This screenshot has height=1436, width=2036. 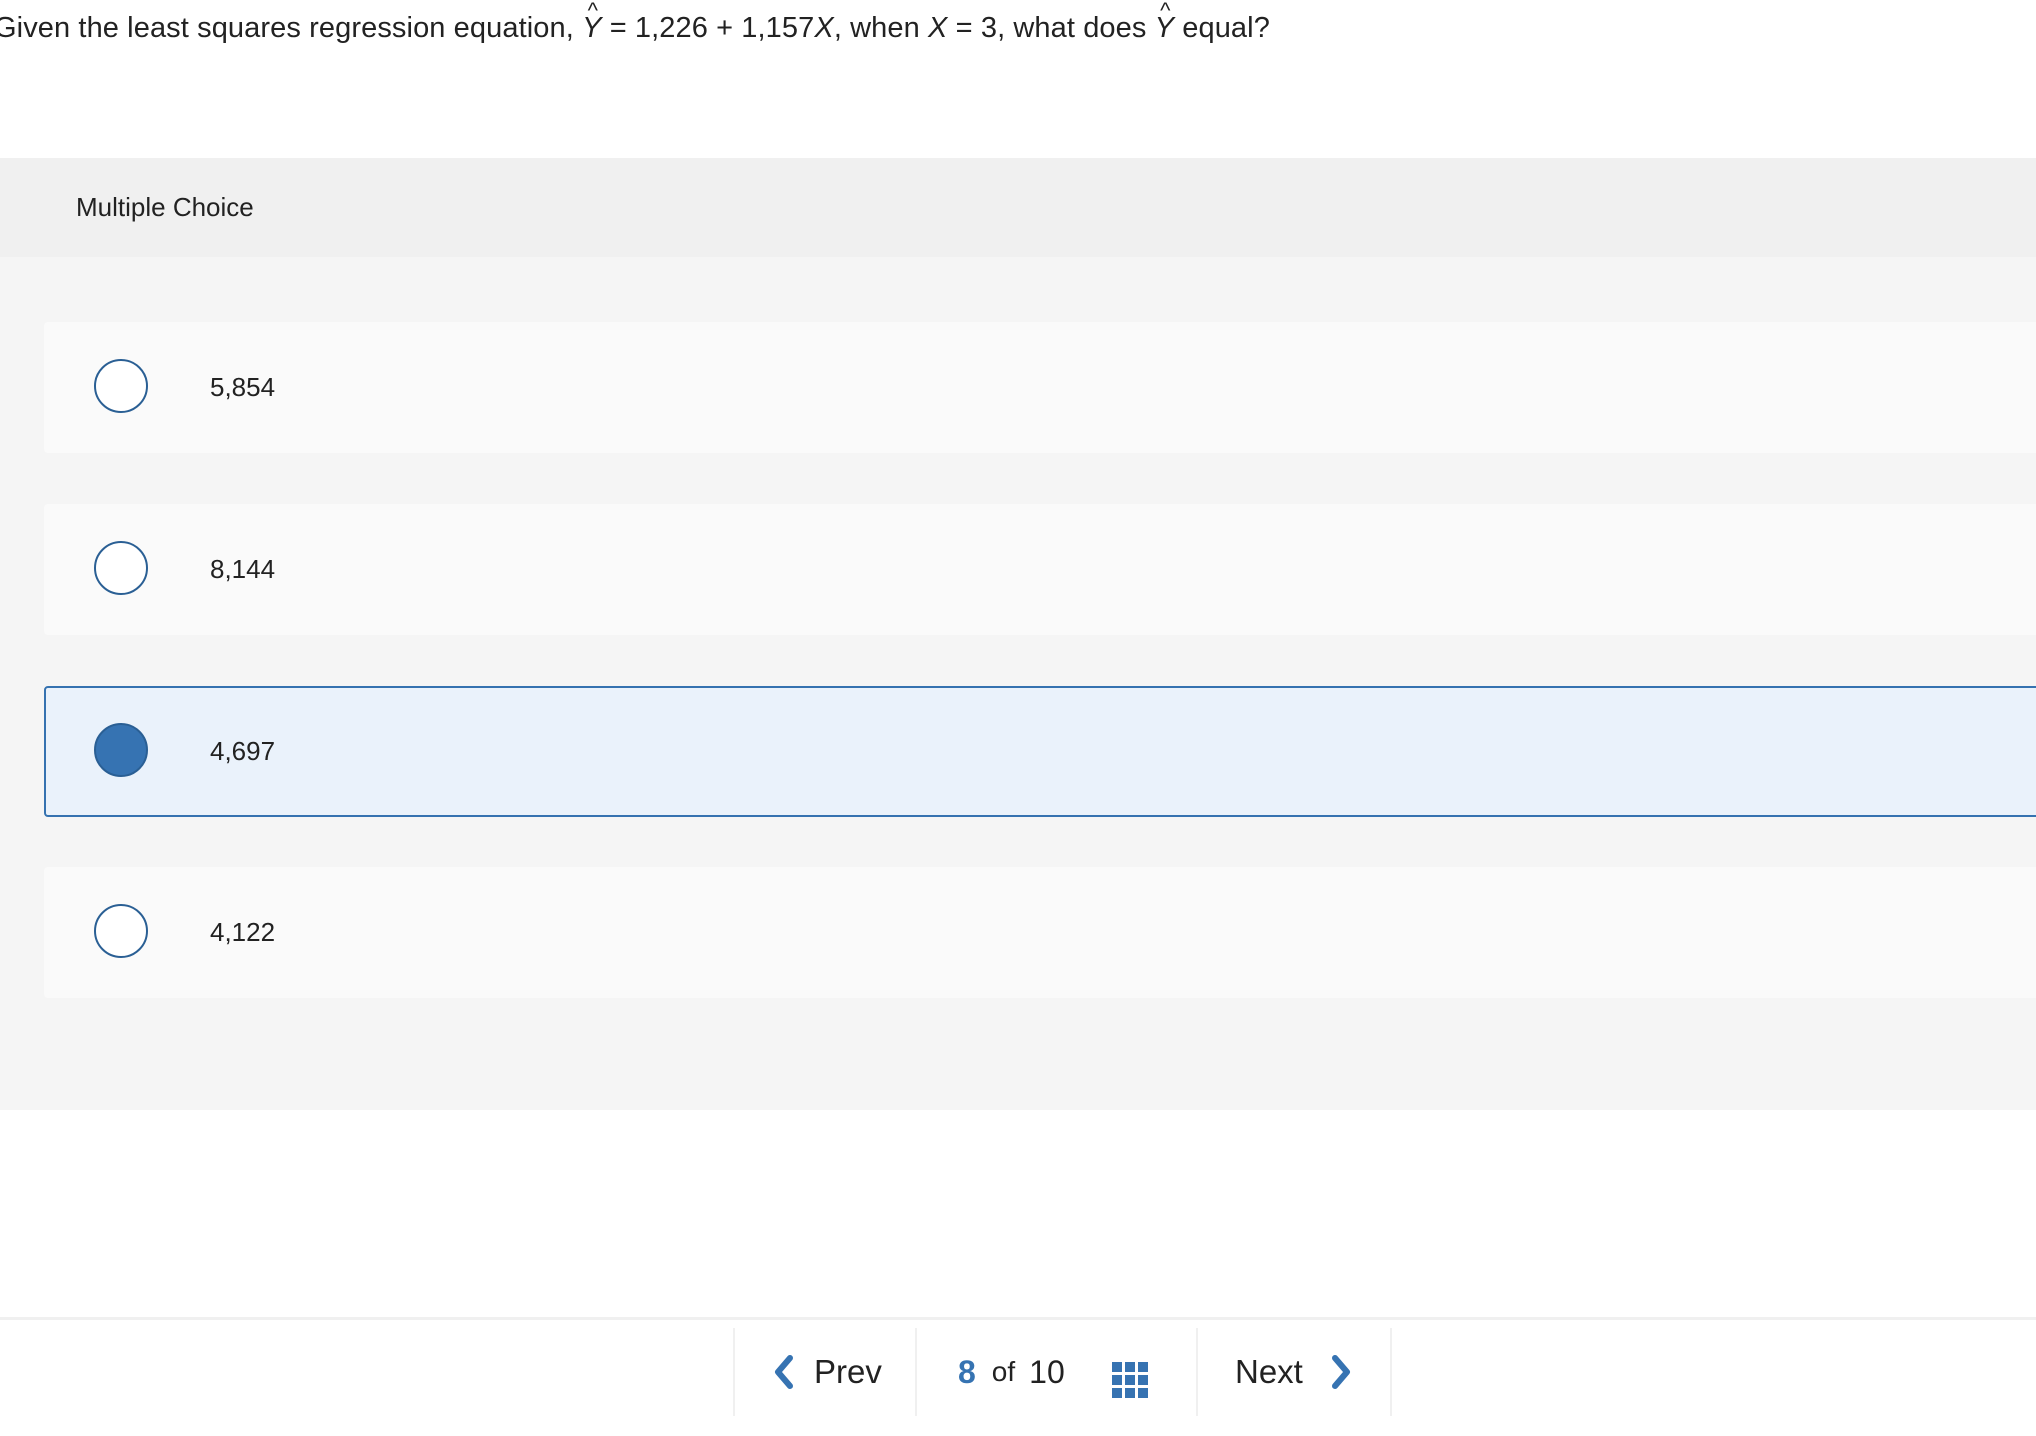 What do you see at coordinates (708, 28) in the screenshot?
I see `equation-text: = 1,226 + 1,157` at bounding box center [708, 28].